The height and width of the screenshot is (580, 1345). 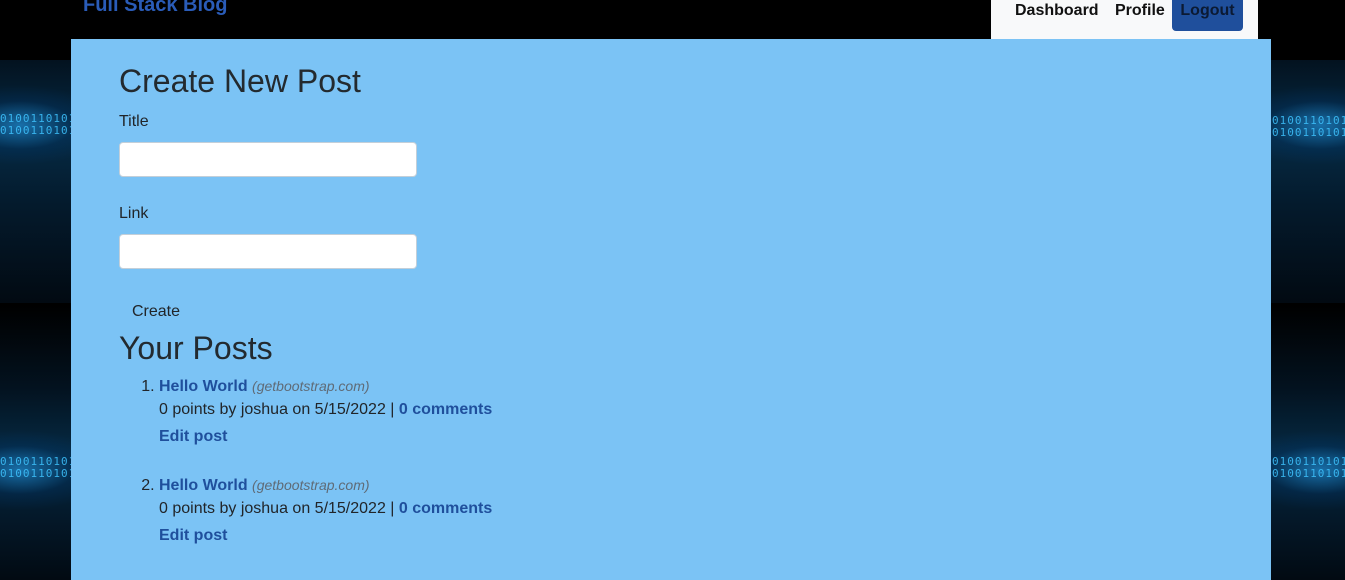 What do you see at coordinates (1057, 15) in the screenshot?
I see `nav-dashboard-link: Dashboard` at bounding box center [1057, 15].